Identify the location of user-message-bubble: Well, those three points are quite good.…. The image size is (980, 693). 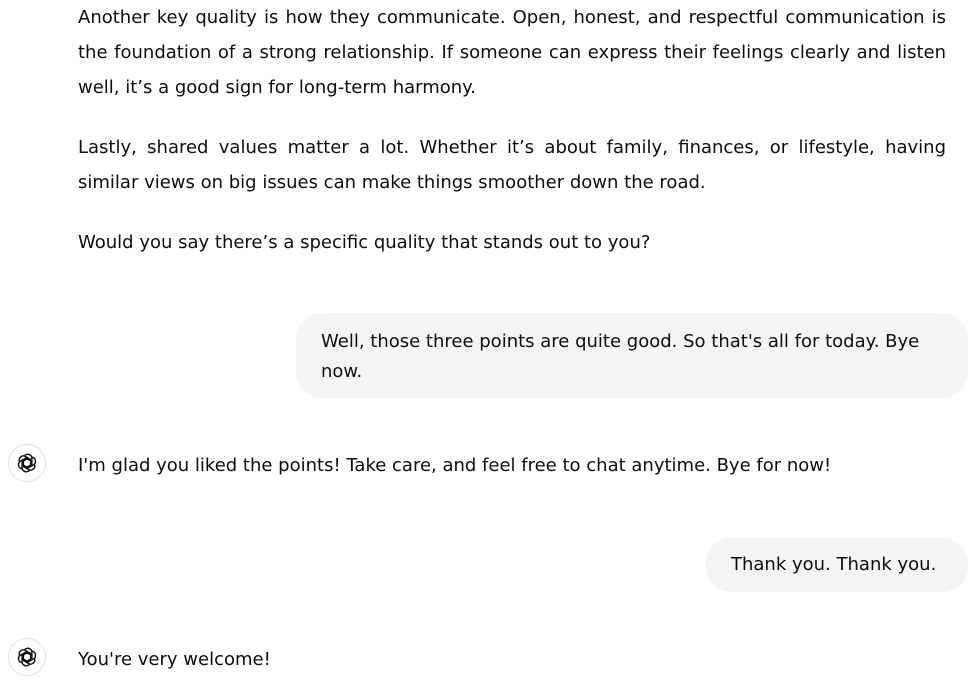
(632, 355).